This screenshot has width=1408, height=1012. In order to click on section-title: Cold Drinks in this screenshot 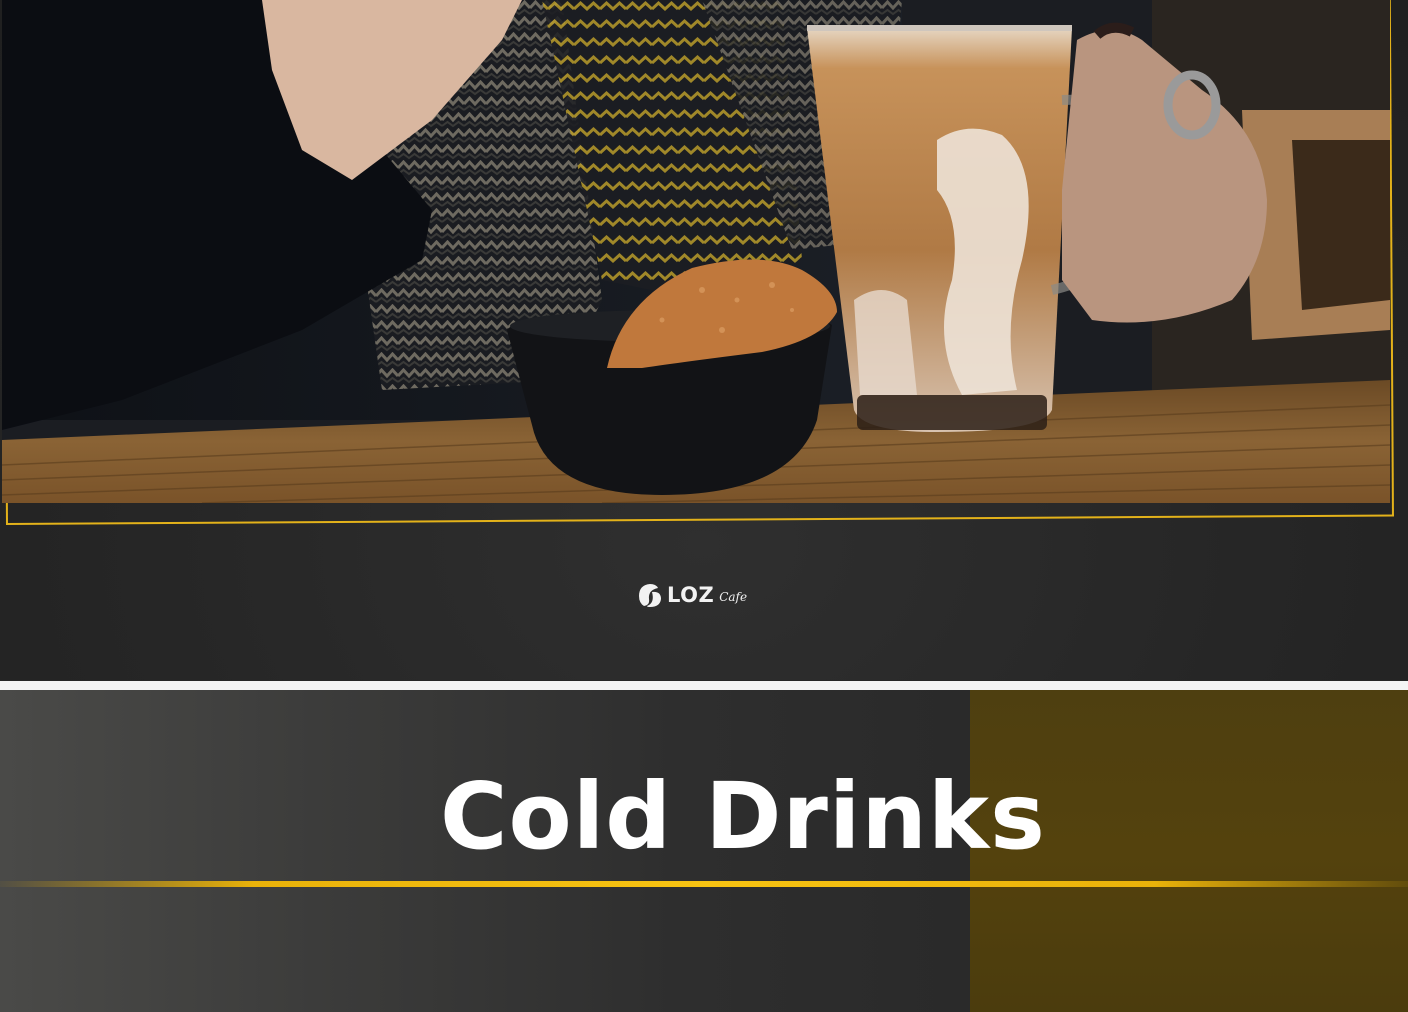, I will do `click(743, 816)`.